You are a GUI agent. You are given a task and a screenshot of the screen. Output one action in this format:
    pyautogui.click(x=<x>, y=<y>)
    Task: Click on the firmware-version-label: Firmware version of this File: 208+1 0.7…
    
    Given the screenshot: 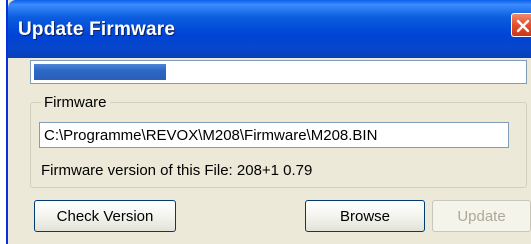 What is the action you would take?
    pyautogui.click(x=177, y=170)
    